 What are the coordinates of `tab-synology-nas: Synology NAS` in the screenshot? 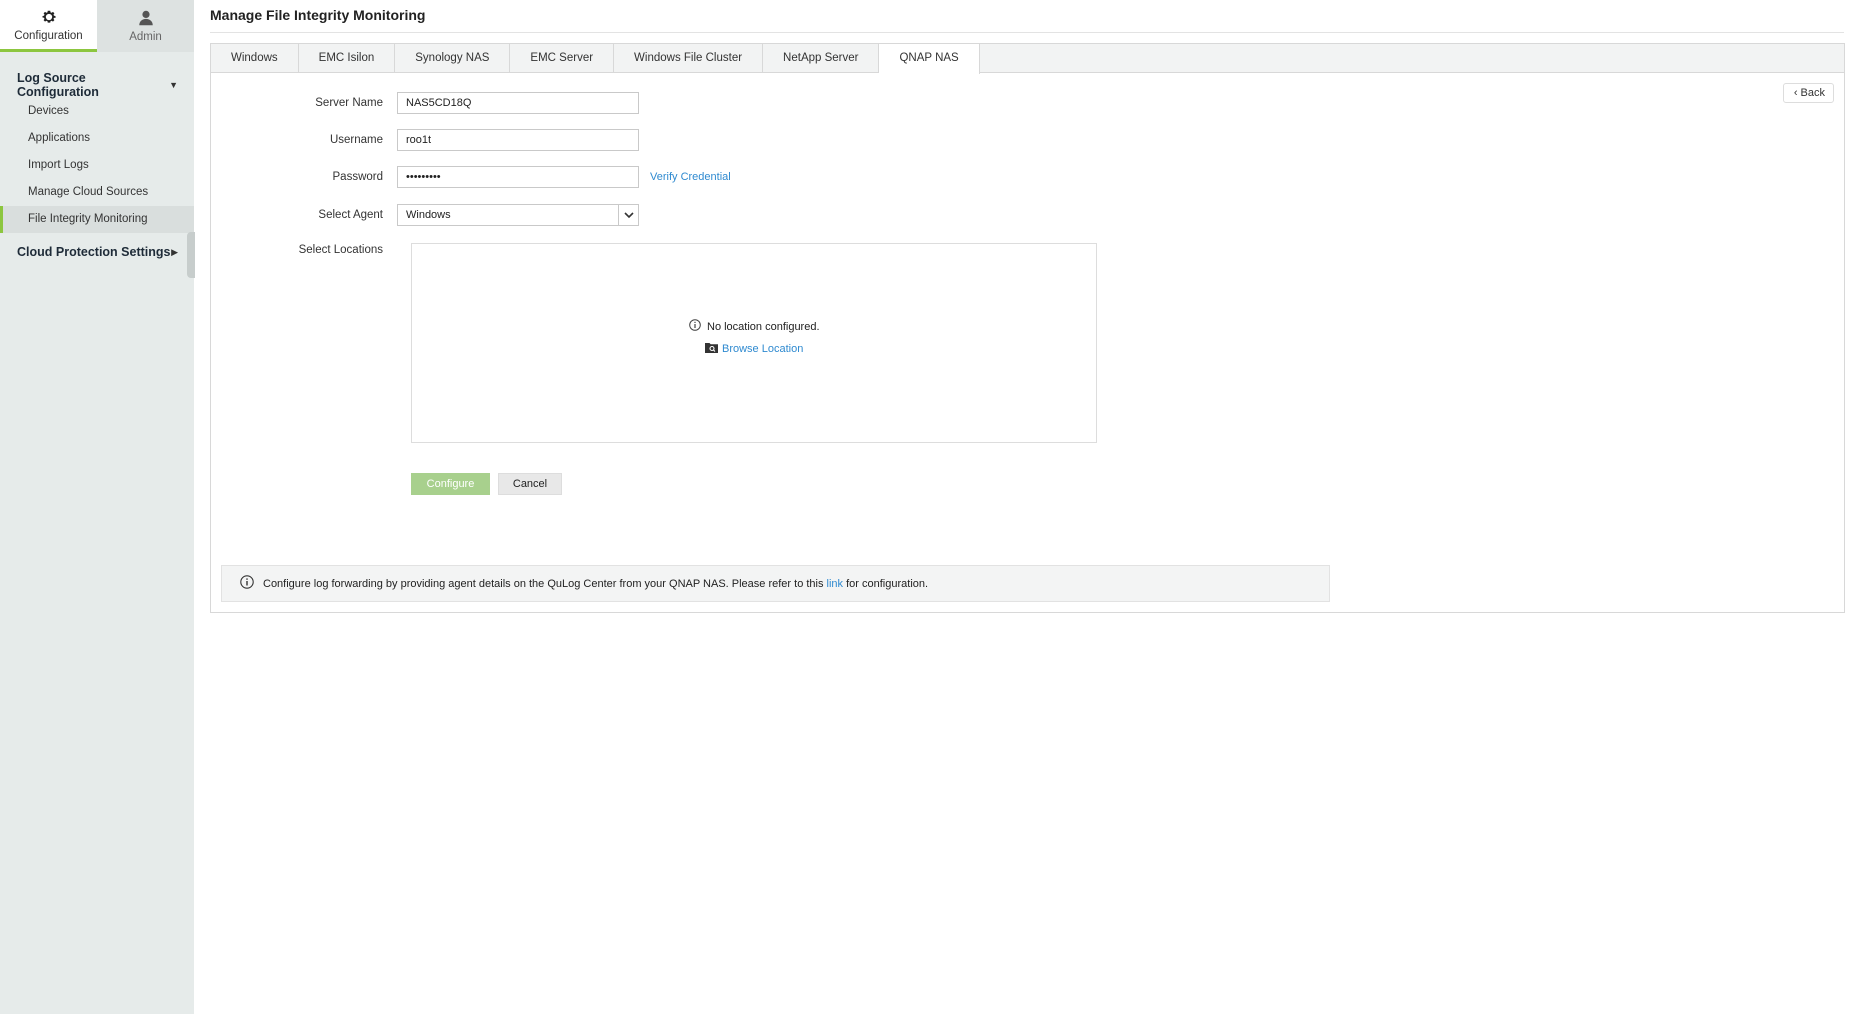 It's located at (453, 58).